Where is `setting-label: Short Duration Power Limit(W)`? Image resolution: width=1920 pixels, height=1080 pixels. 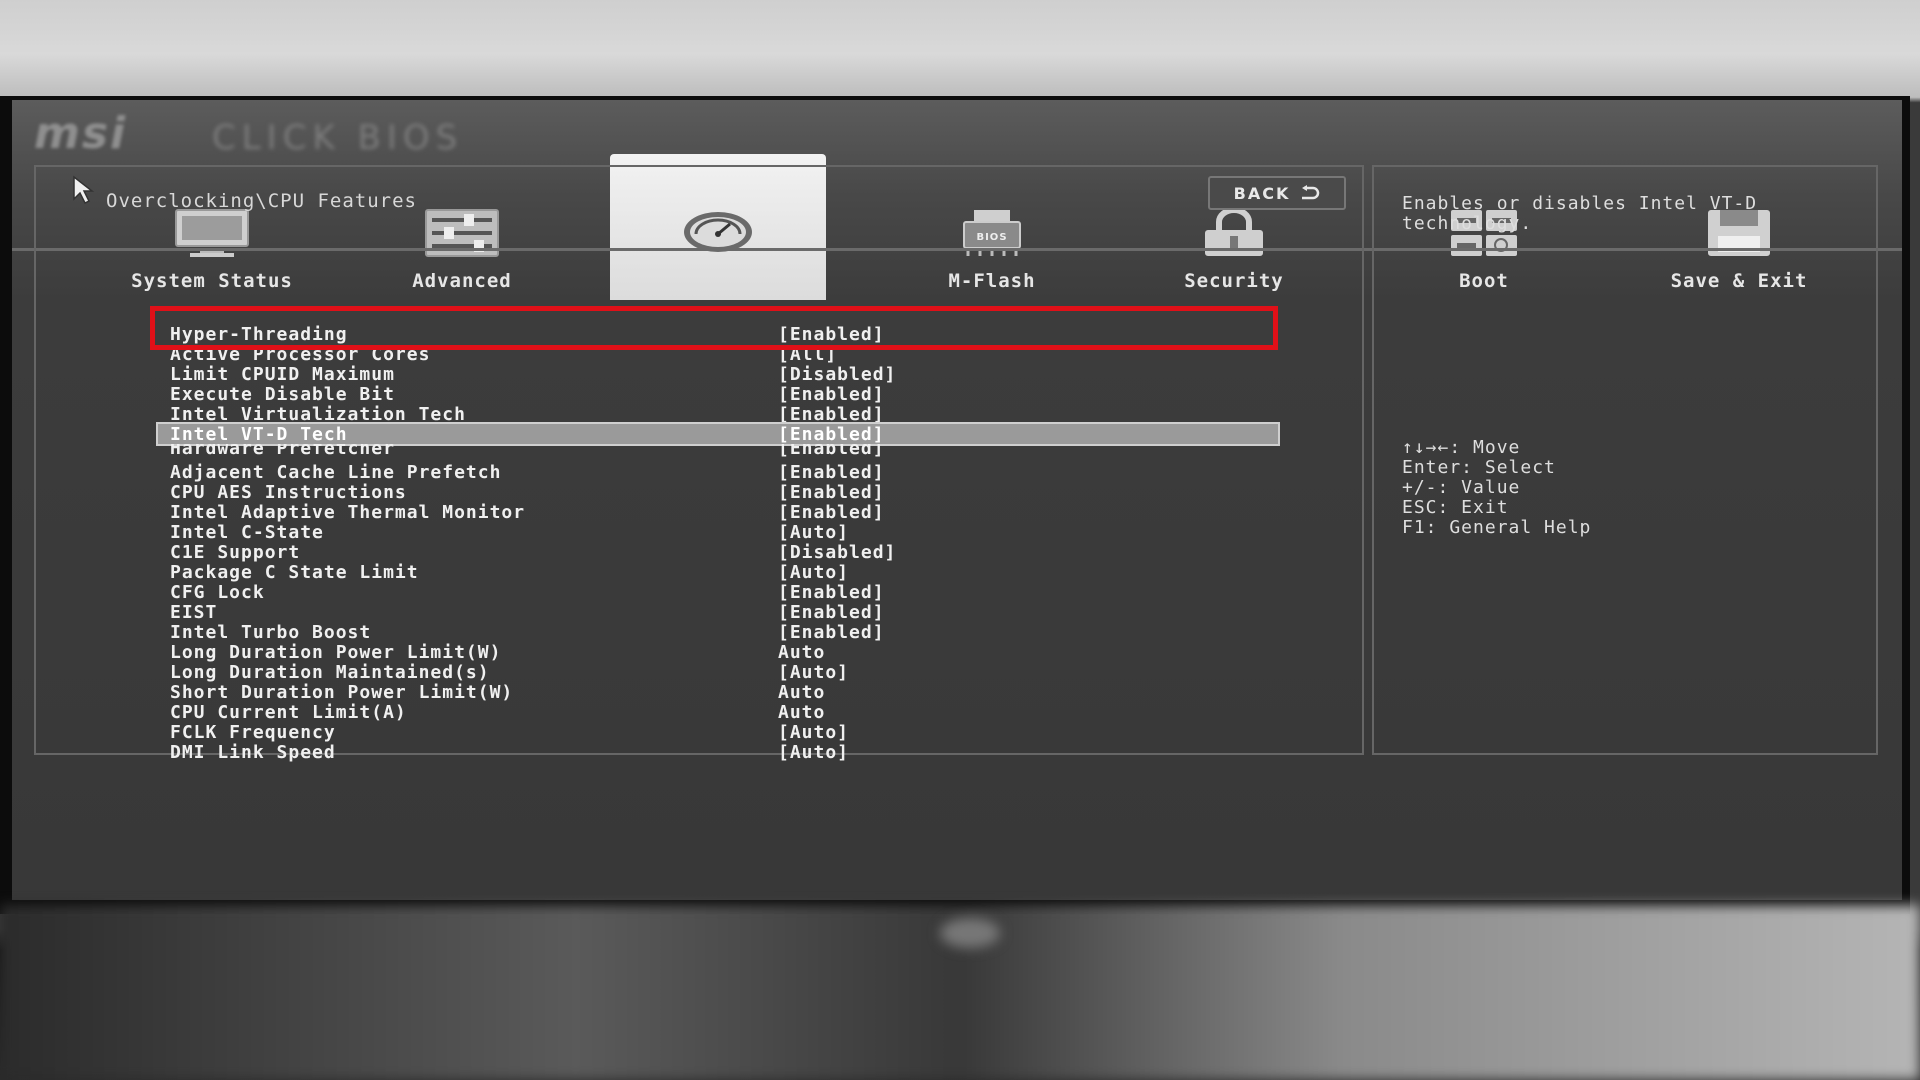 setting-label: Short Duration Power Limit(W) is located at coordinates (342, 692).